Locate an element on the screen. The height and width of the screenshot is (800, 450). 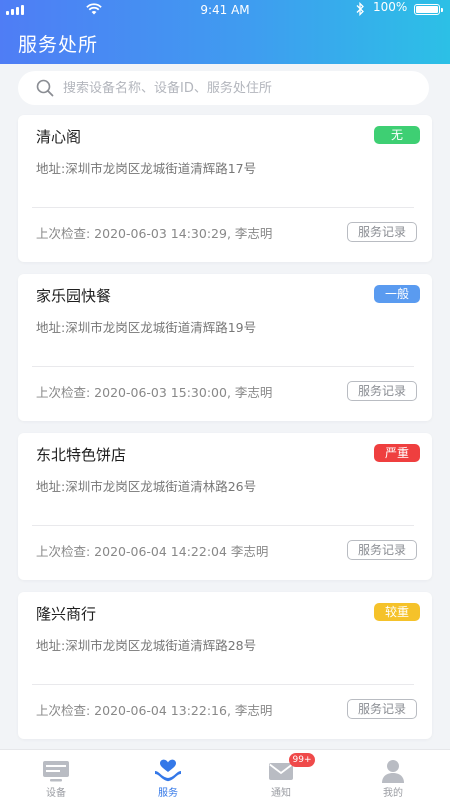
battery-icon is located at coordinates (428, 9).